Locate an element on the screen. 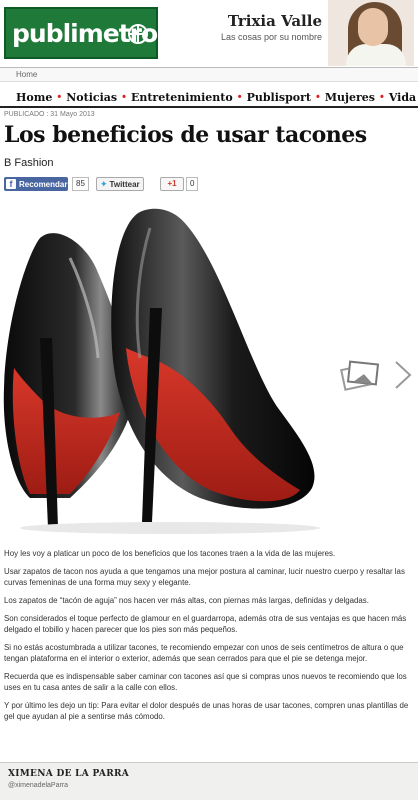 This screenshot has width=418, height=800. nav-item-entretenimiento: Entretenimiento is located at coordinates (182, 97).